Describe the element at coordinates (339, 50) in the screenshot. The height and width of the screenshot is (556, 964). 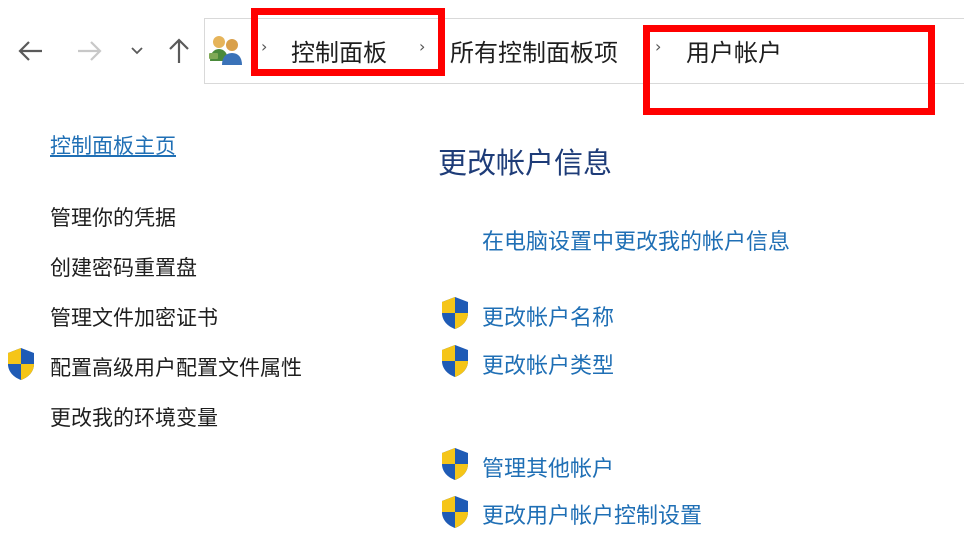
I see `breadcrumb-control-panel: 控制面板` at that location.